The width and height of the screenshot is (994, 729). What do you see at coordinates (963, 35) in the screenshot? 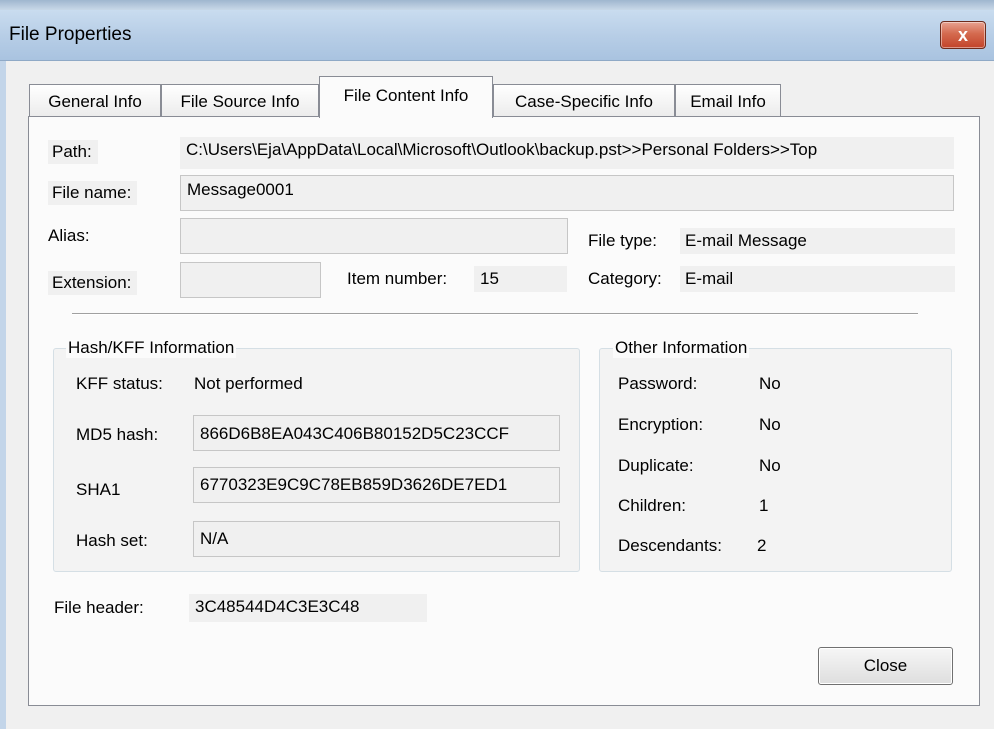
I see `close-window-icon: x` at bounding box center [963, 35].